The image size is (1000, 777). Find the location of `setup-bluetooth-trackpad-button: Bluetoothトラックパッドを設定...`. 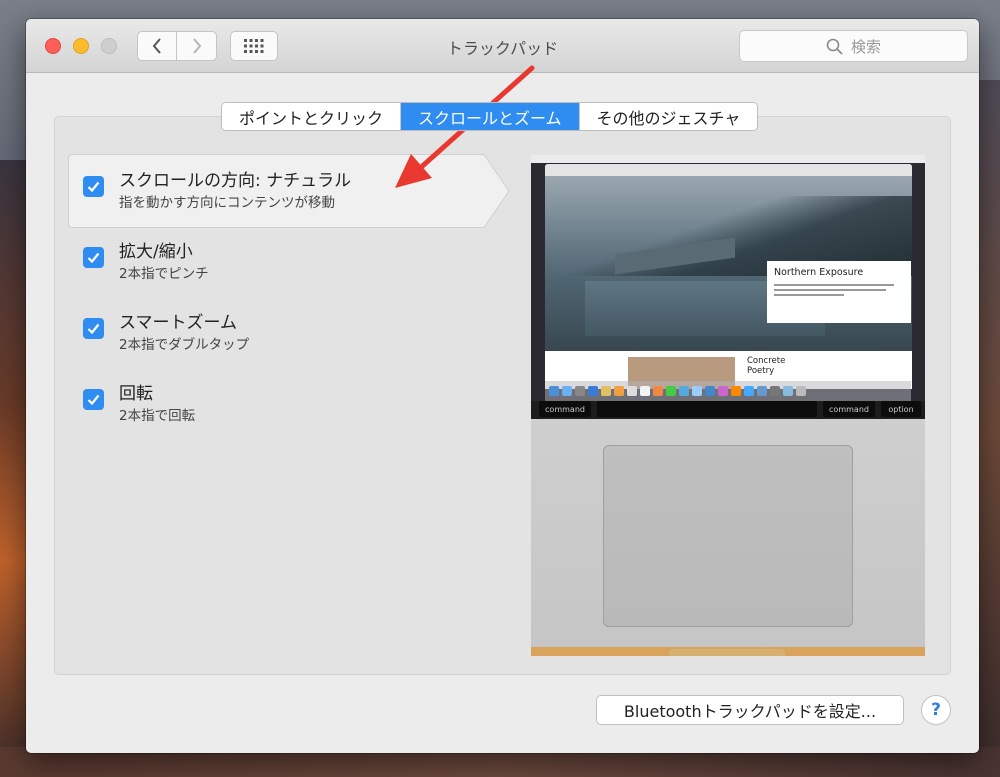

setup-bluetooth-trackpad-button: Bluetoothトラックパッドを設定... is located at coordinates (750, 710).